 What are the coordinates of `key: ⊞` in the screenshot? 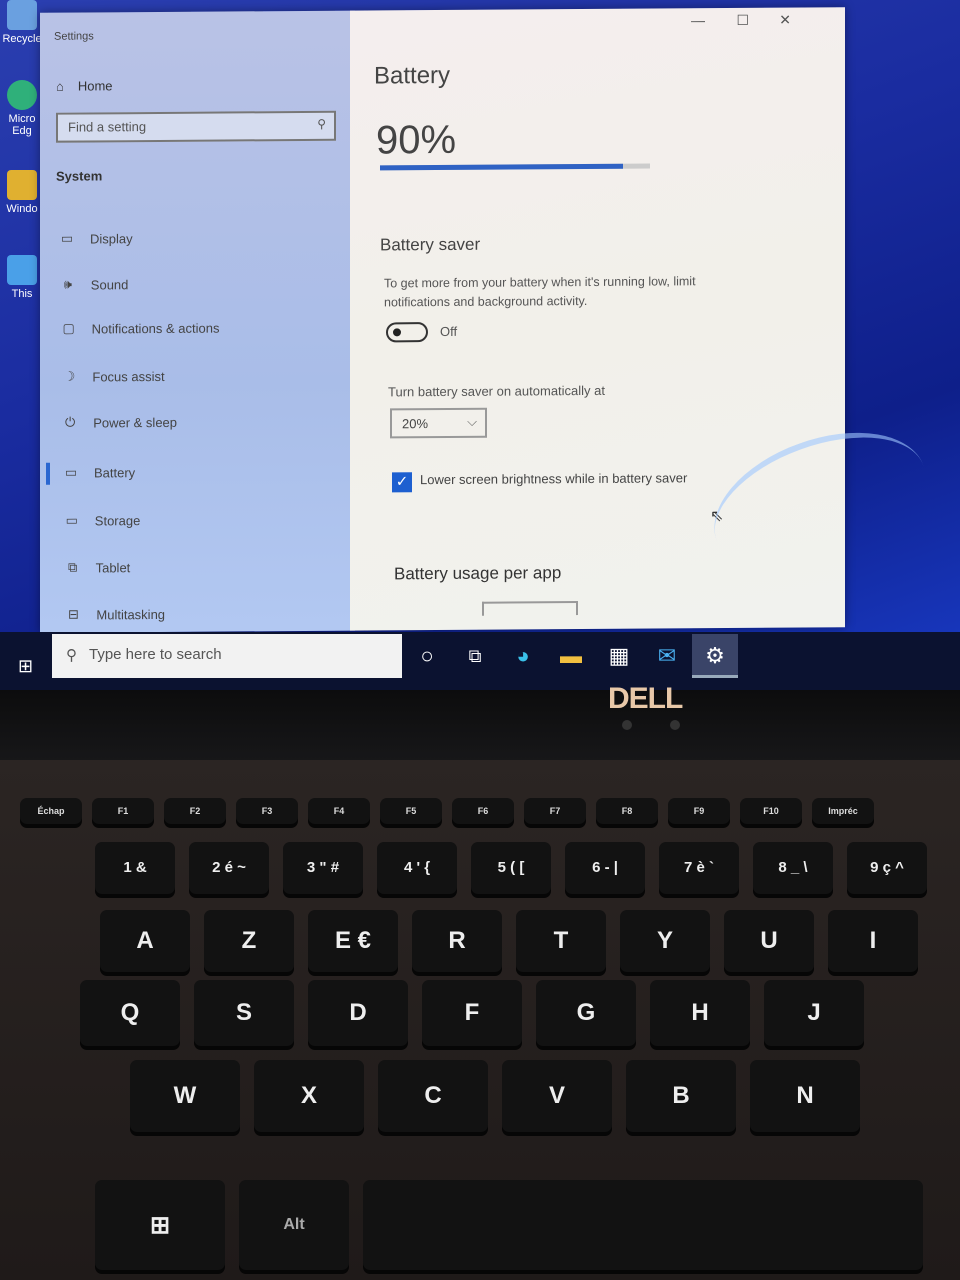 It's located at (160, 1225).